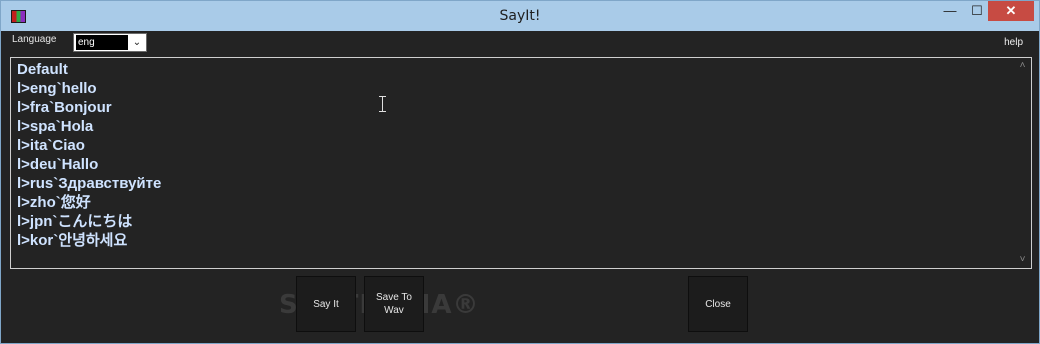 The height and width of the screenshot is (344, 1040). I want to click on minimize-button: —, so click(950, 11).